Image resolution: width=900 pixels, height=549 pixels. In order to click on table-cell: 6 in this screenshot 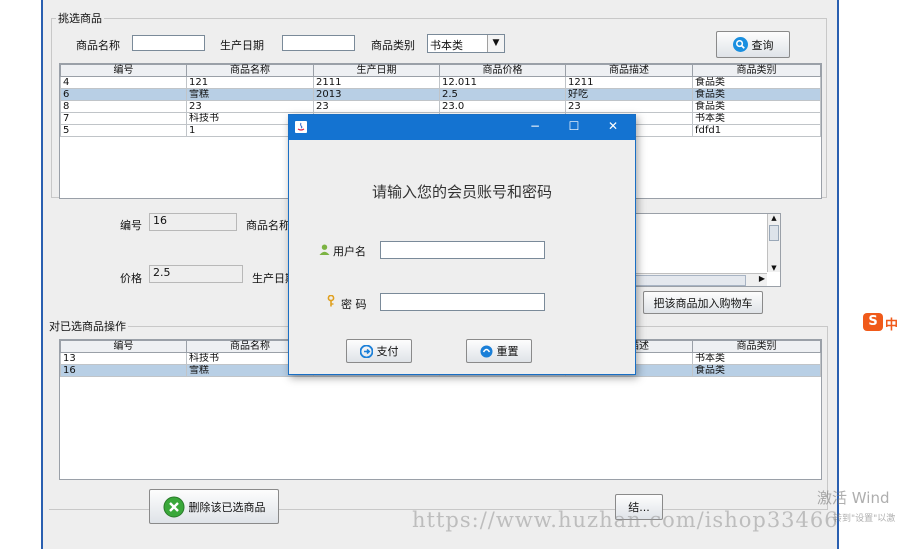, I will do `click(123, 94)`.